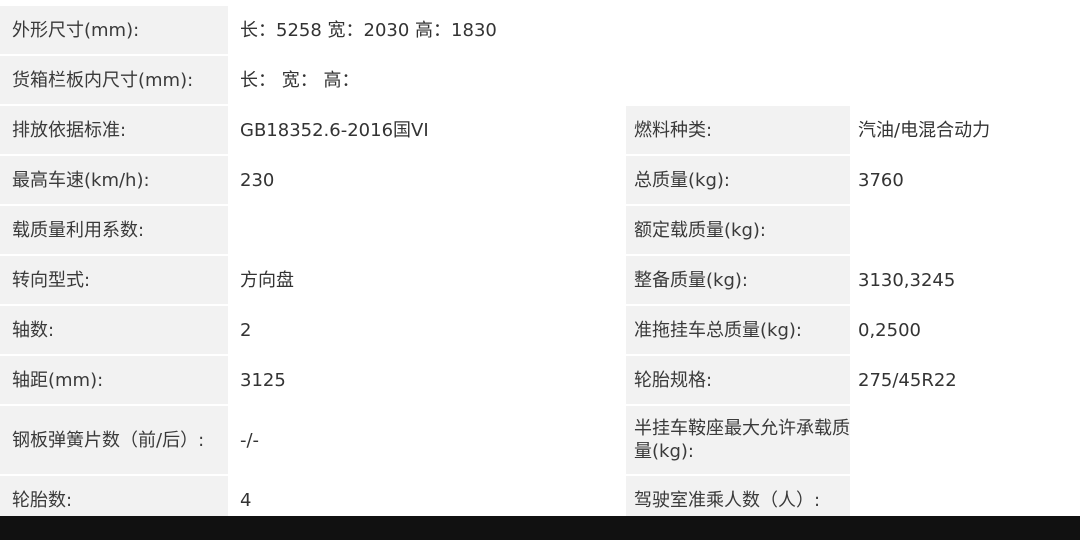  Describe the element at coordinates (738, 281) in the screenshot. I see `label-curb-weight: 整备质量(kg):` at that location.